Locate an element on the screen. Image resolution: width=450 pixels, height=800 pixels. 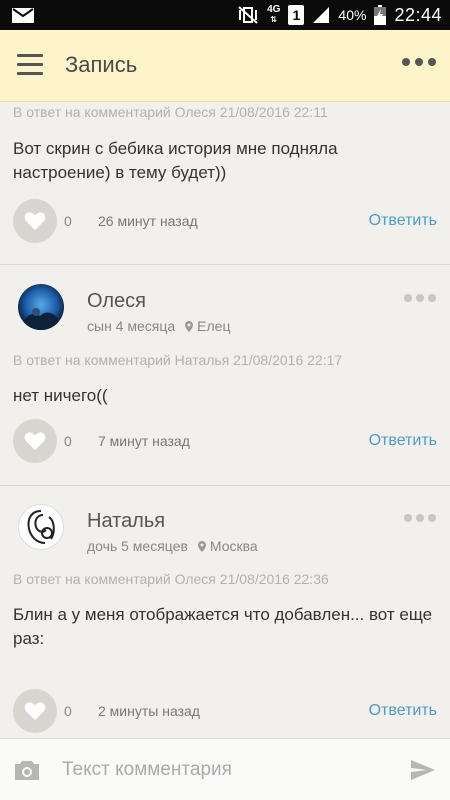
location: Москва is located at coordinates (227, 546).